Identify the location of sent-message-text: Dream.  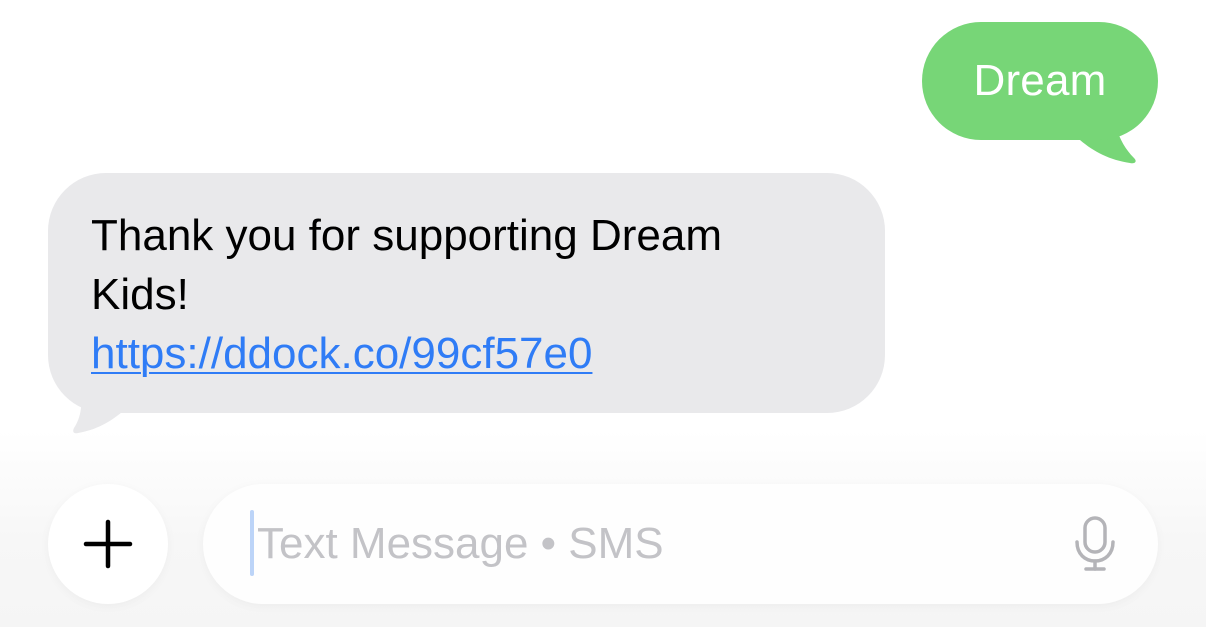
(1040, 80).